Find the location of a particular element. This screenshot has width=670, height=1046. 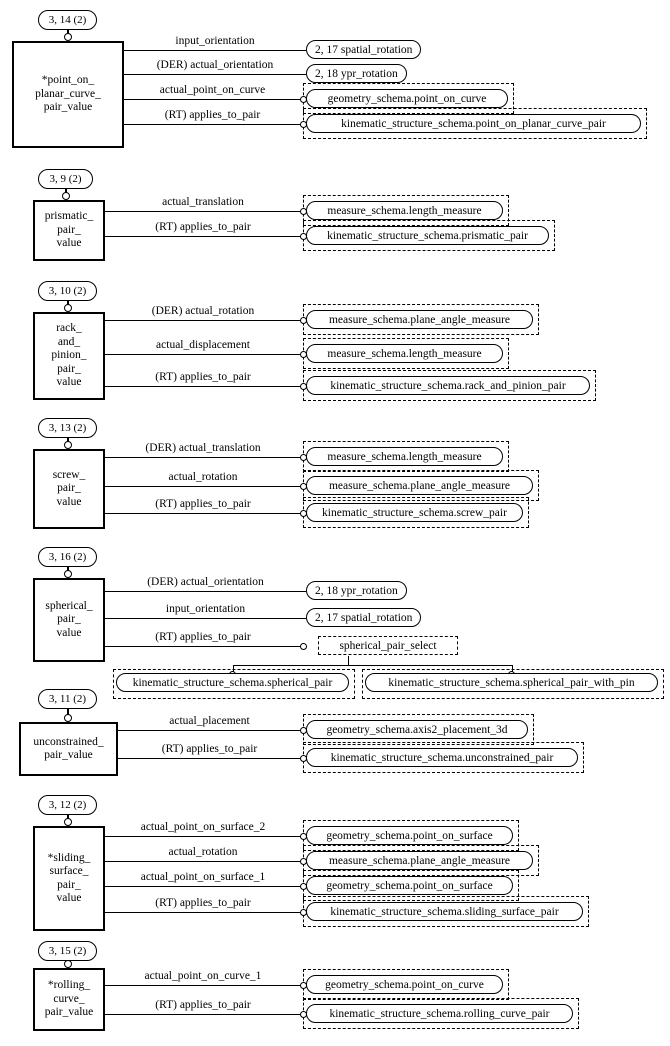

attribute-label: actual_point_on_surface_2 is located at coordinates (203, 827).